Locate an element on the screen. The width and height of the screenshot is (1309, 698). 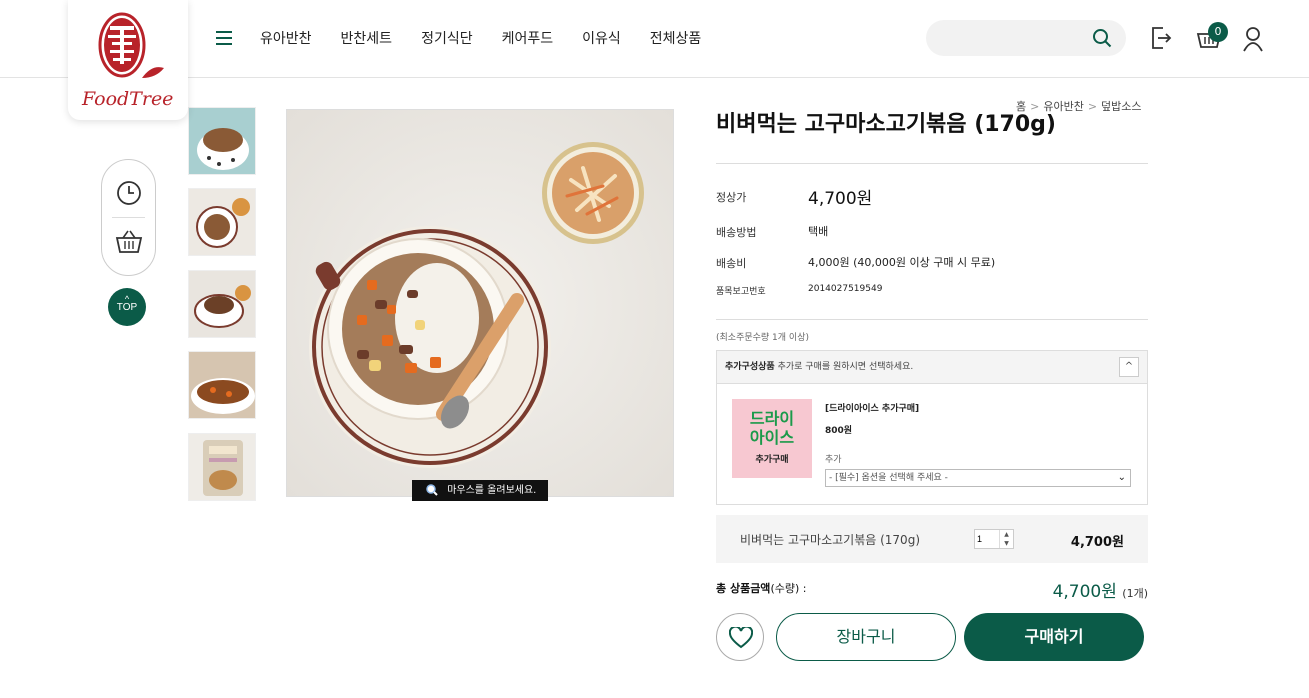
quick-menu is located at coordinates (128, 217).